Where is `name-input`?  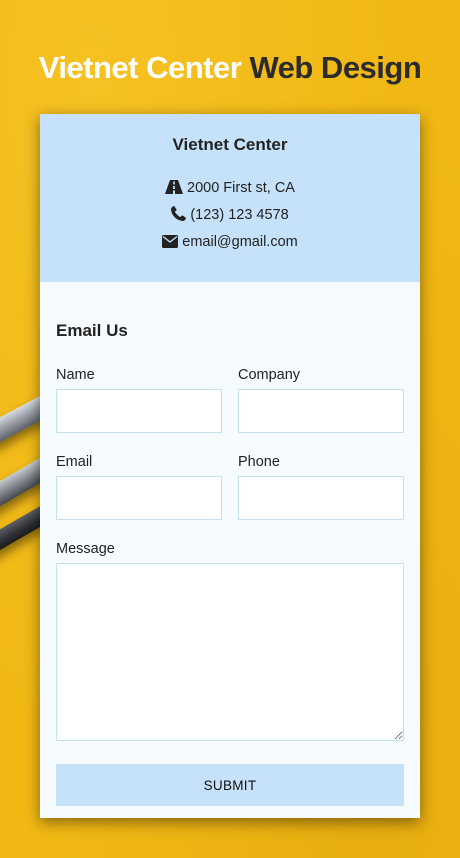 name-input is located at coordinates (139, 411).